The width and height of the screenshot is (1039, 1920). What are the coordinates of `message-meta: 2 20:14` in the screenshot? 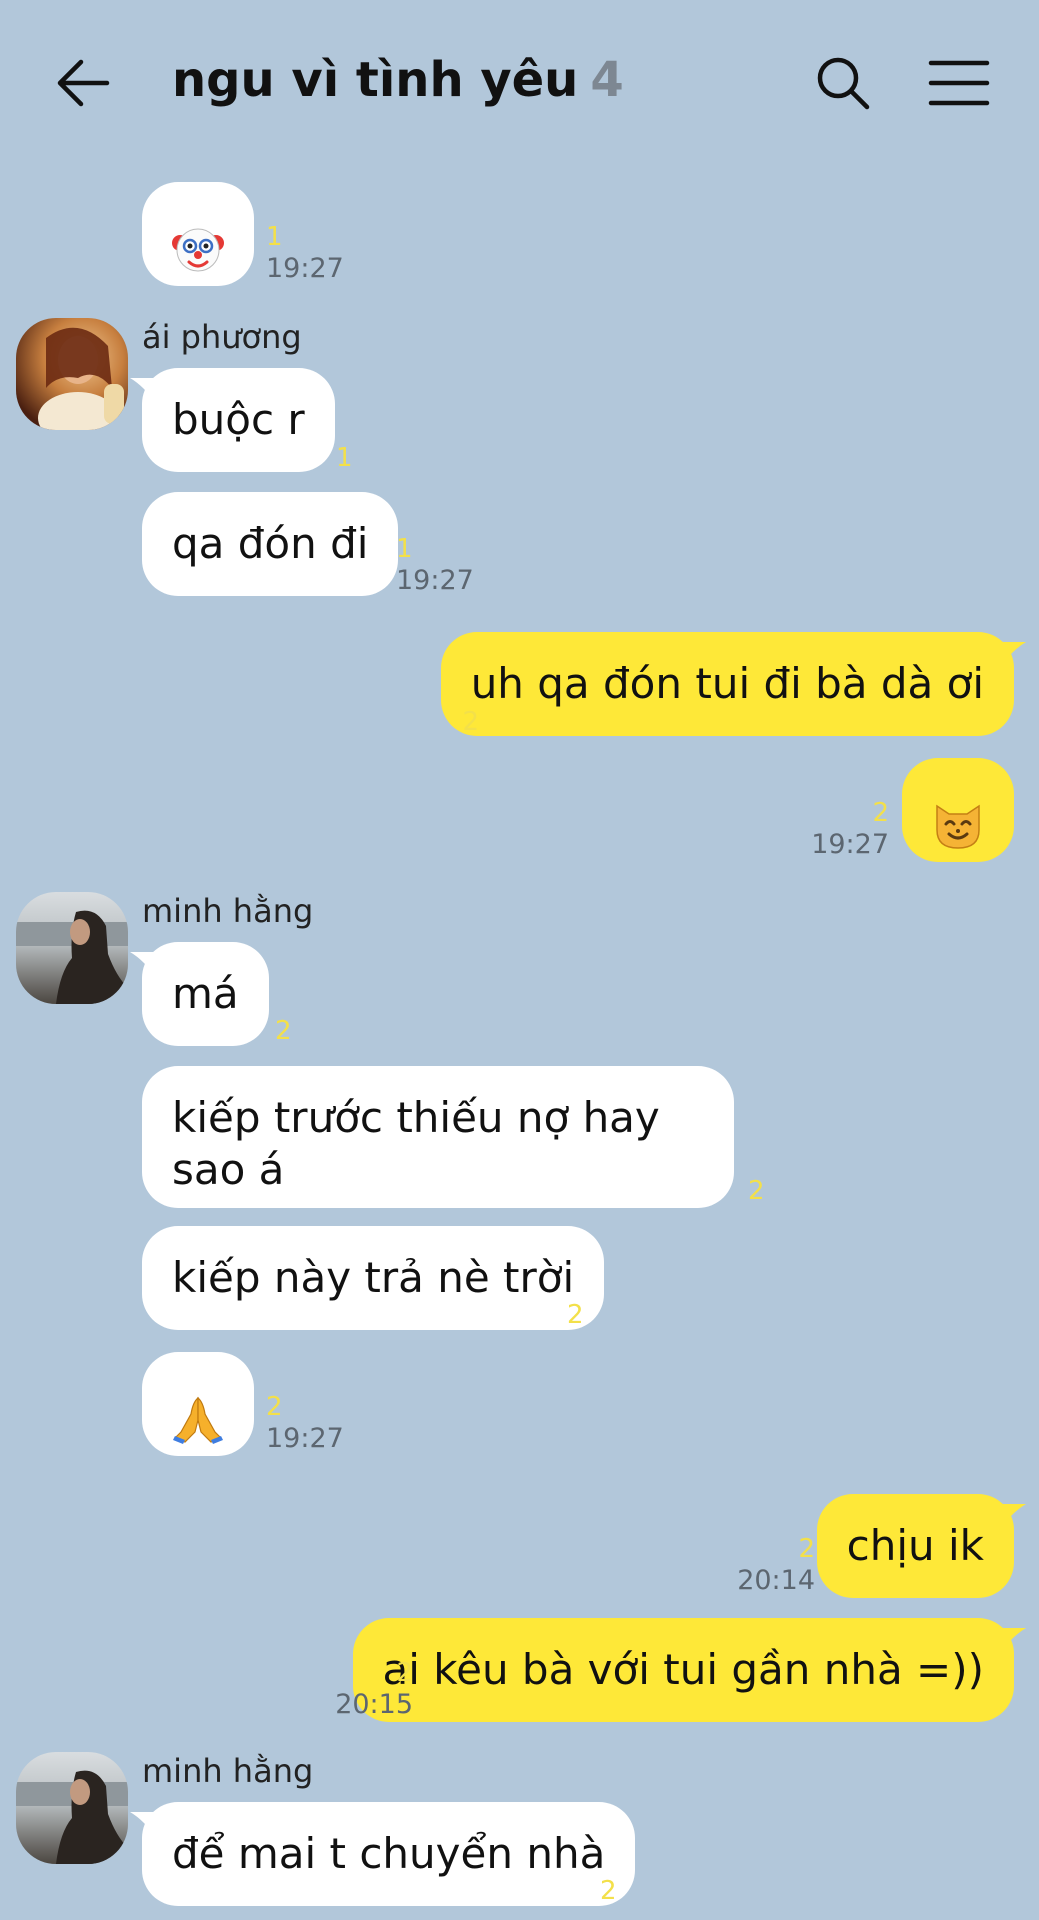 It's located at (776, 1566).